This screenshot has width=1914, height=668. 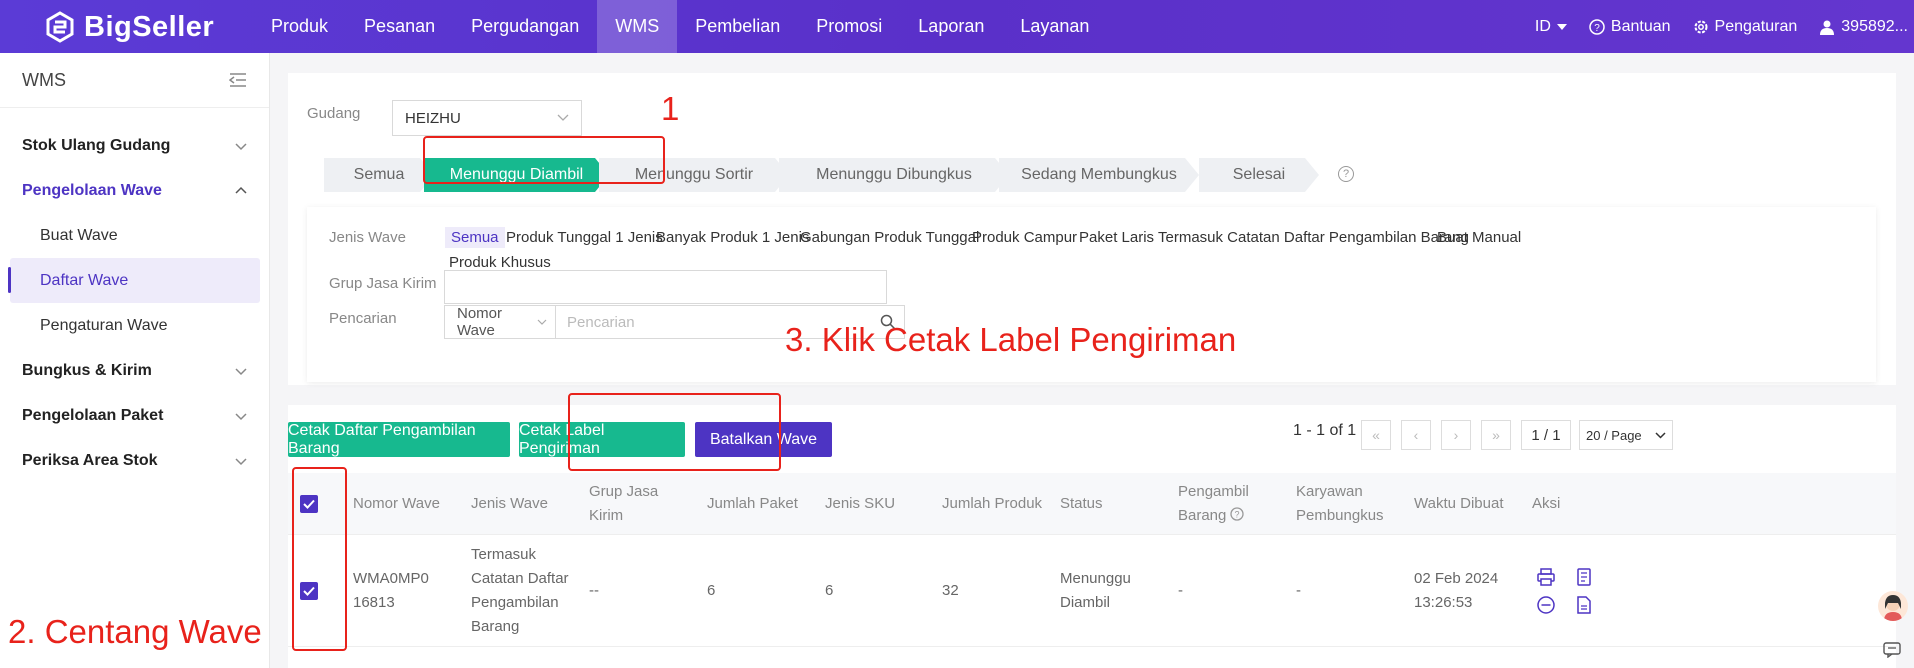 I want to click on settings-label: Pengaturan, so click(x=1756, y=26).